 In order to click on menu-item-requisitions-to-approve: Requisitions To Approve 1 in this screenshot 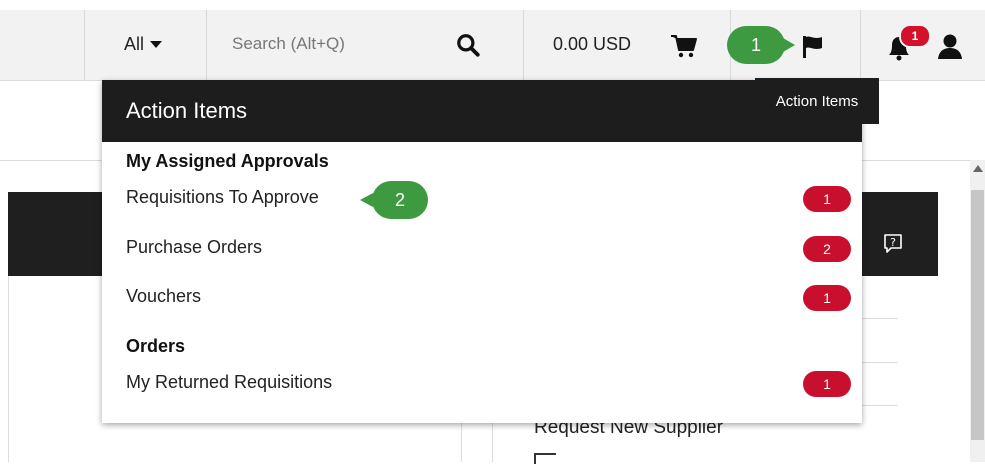, I will do `click(482, 199)`.